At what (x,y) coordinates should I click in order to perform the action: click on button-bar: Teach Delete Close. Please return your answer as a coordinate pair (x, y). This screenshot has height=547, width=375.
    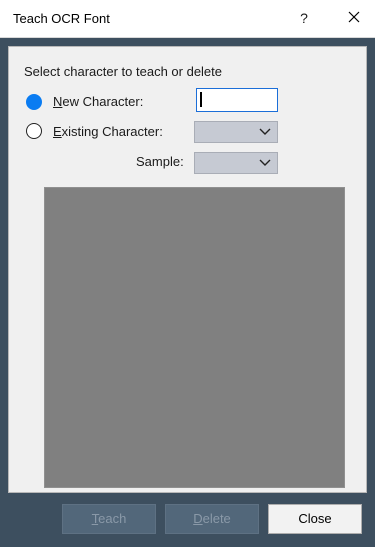
    Looking at the image, I should click on (187, 520).